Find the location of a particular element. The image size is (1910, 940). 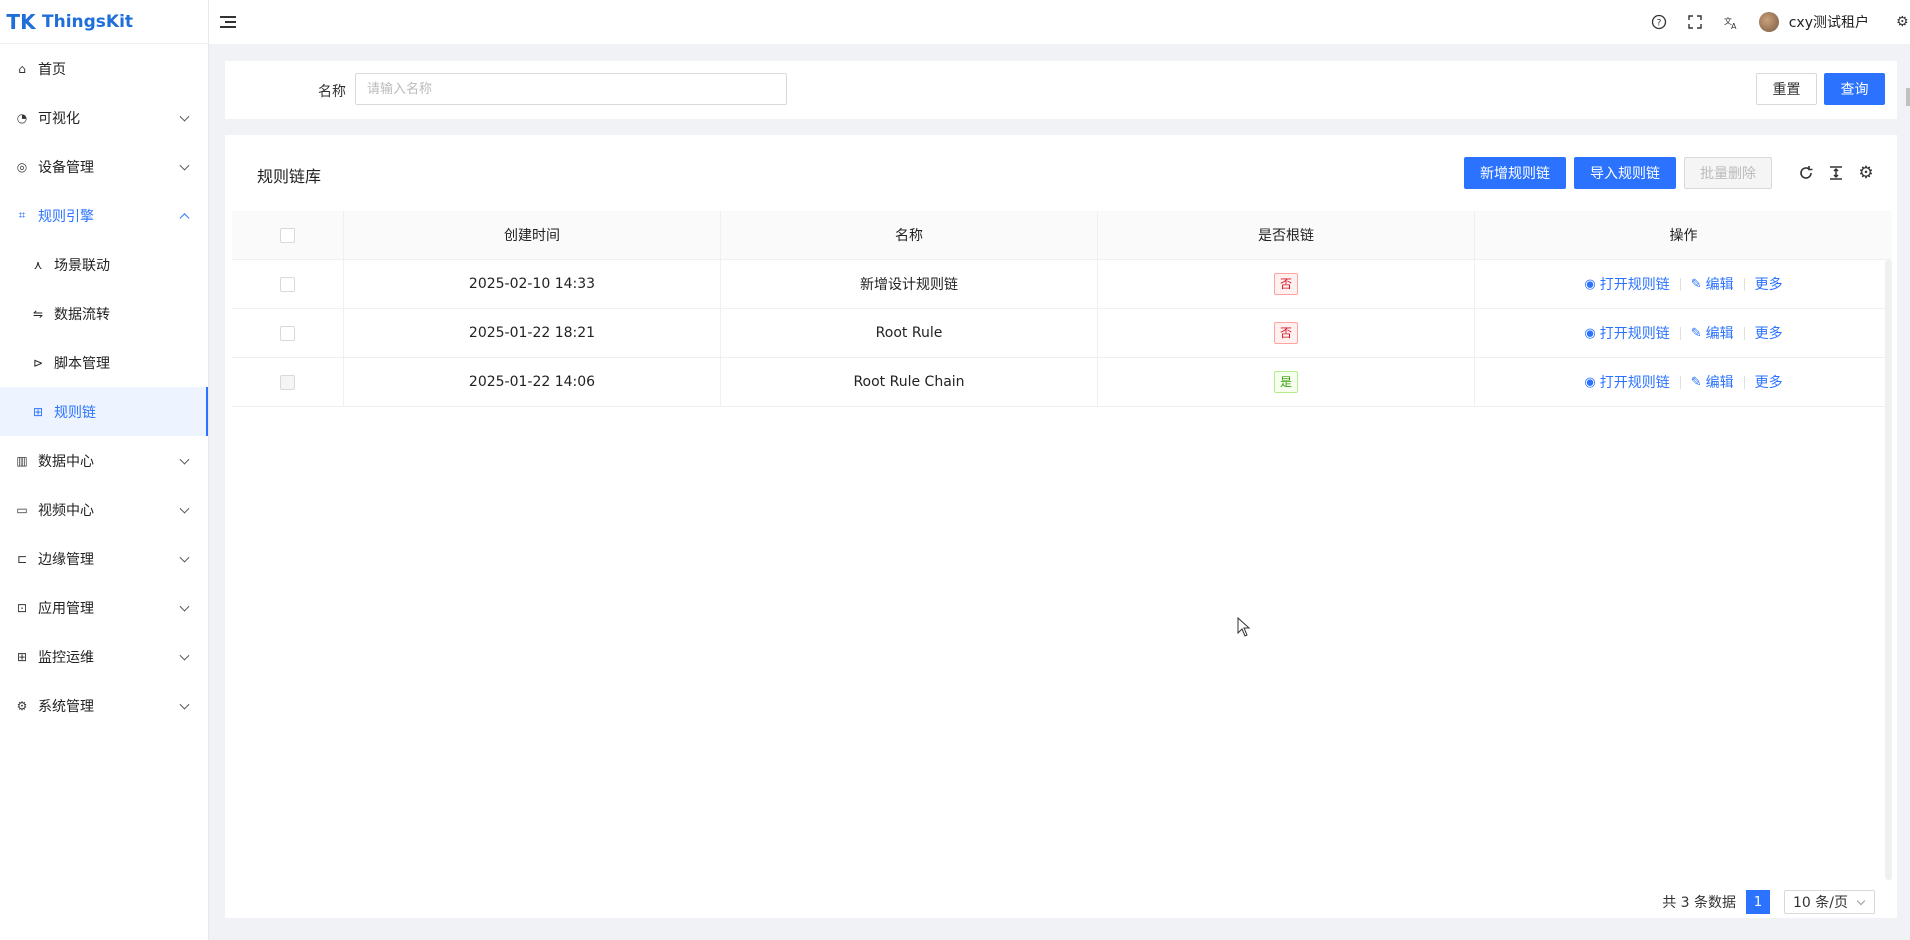

sidebar-item-device-management: ◎ 设备管理 is located at coordinates (104, 166).